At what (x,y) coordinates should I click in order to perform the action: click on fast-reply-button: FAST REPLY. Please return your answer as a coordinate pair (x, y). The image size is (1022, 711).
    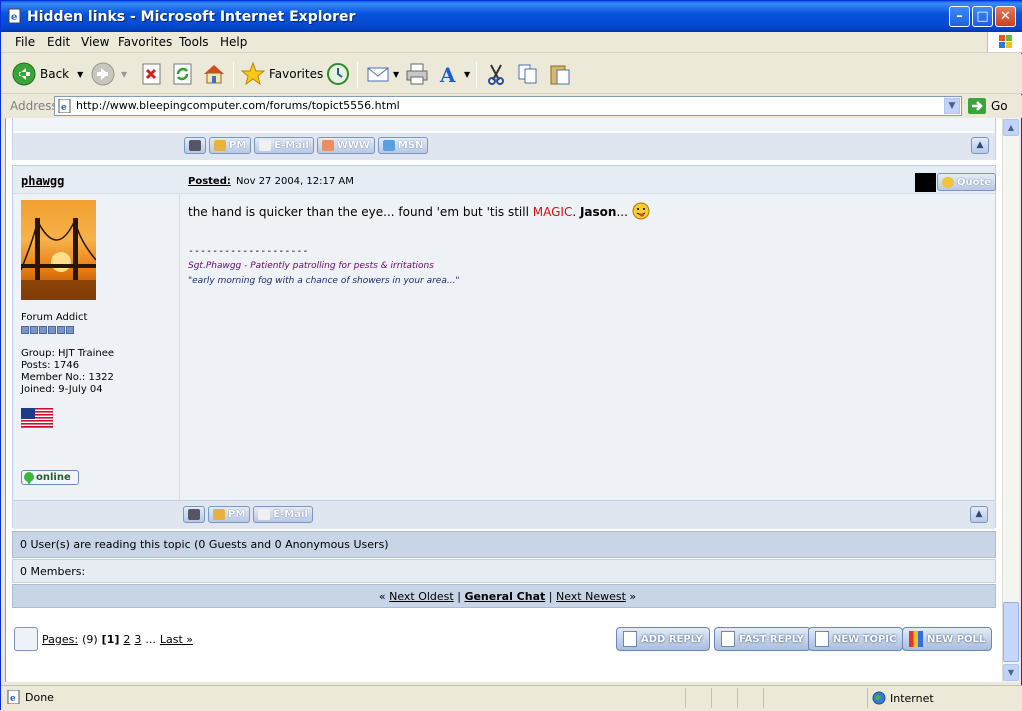
    Looking at the image, I should click on (762, 639).